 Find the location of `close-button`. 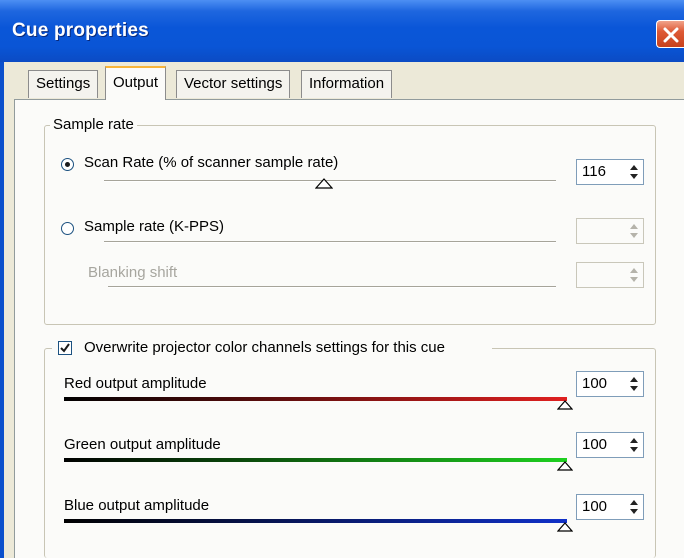

close-button is located at coordinates (670, 34).